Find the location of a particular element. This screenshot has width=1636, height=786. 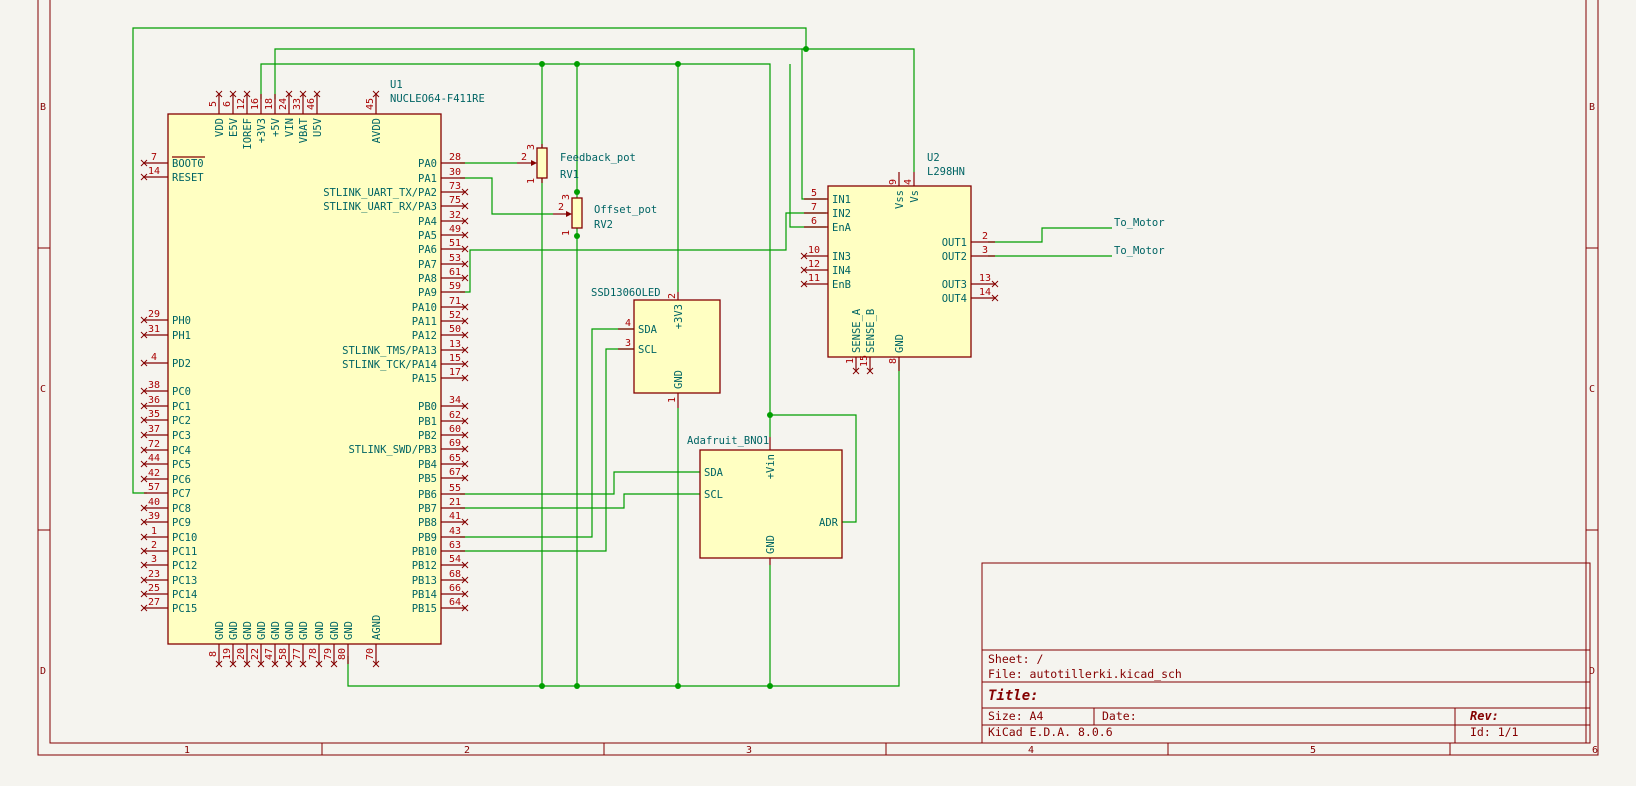

pin-label: PB6 is located at coordinates (427, 495).